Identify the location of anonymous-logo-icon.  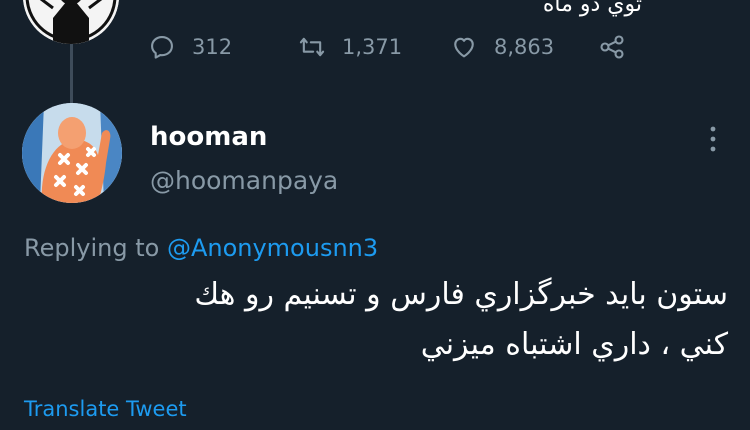
(71, 22).